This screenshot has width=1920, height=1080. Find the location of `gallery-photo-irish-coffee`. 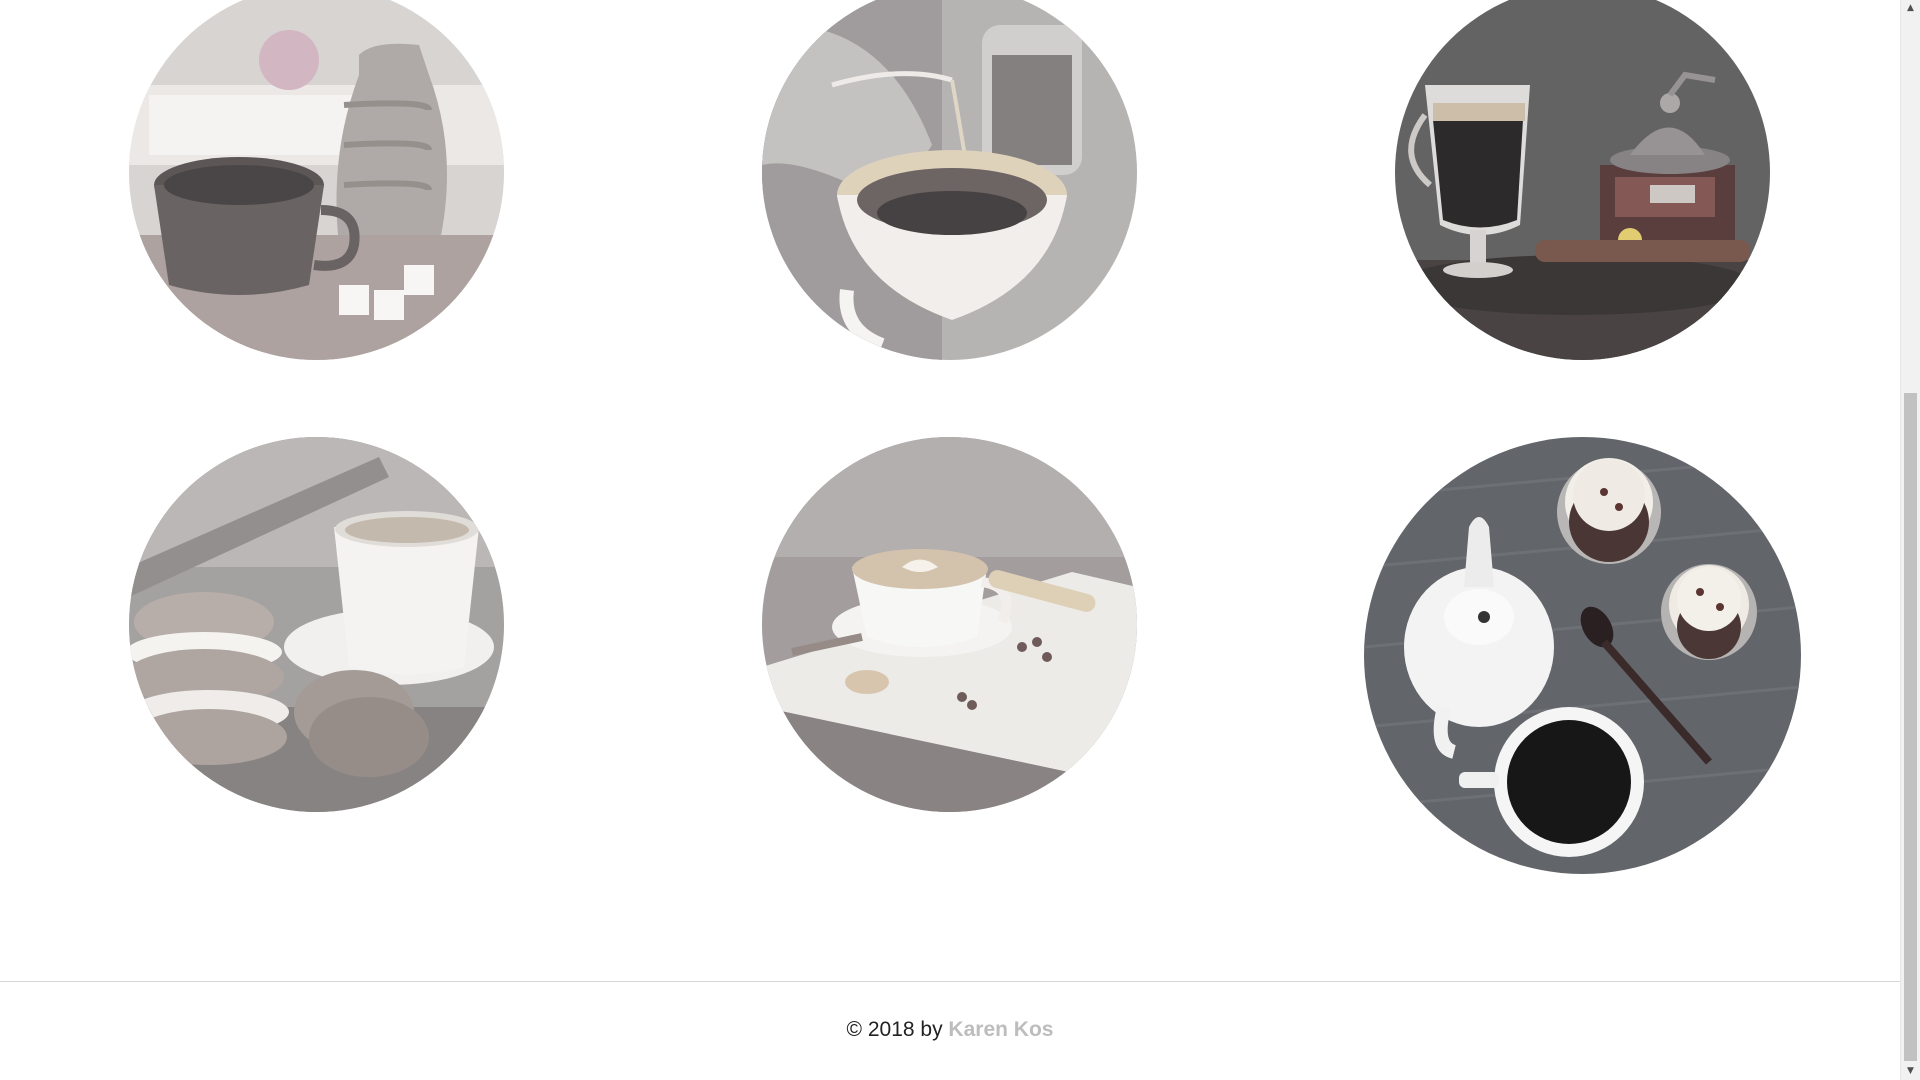

gallery-photo-irish-coffee is located at coordinates (1582, 180).